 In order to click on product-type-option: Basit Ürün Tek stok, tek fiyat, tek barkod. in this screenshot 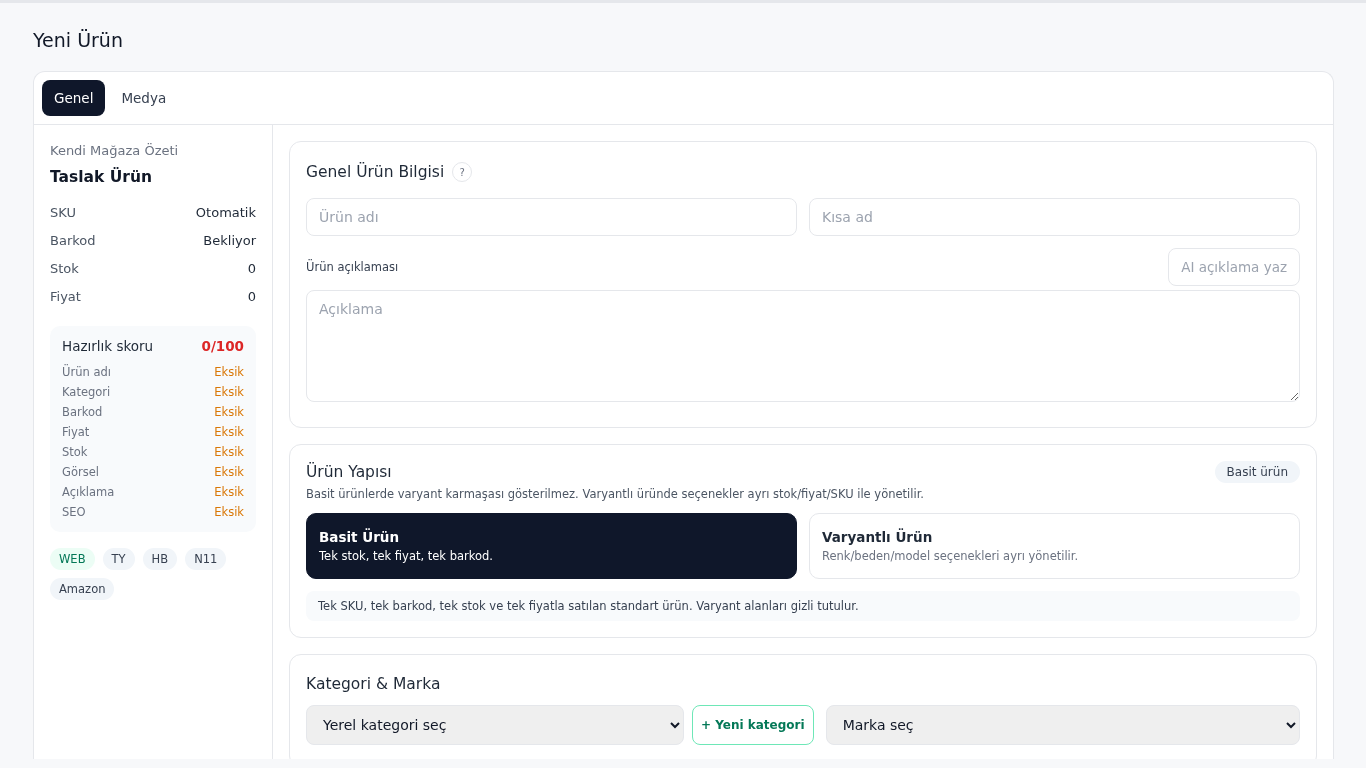, I will do `click(551, 546)`.